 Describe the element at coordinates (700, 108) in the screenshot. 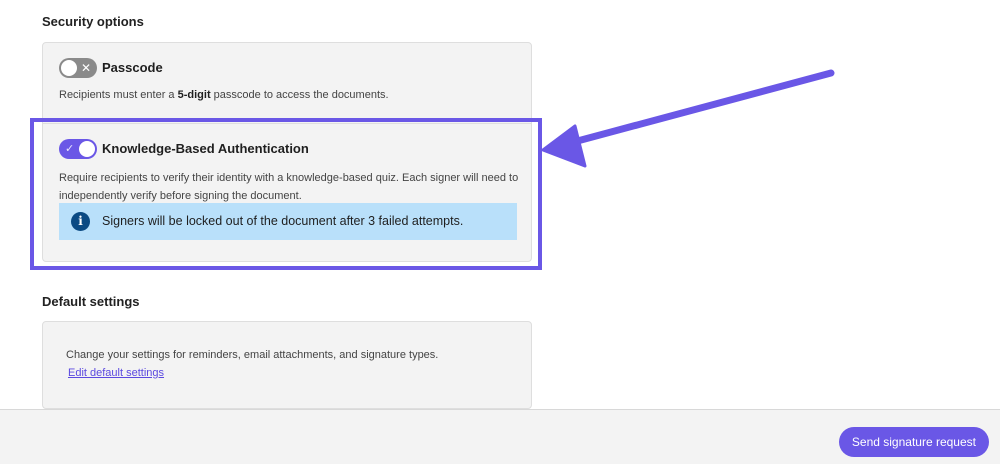

I see `arrow-shaft` at that location.